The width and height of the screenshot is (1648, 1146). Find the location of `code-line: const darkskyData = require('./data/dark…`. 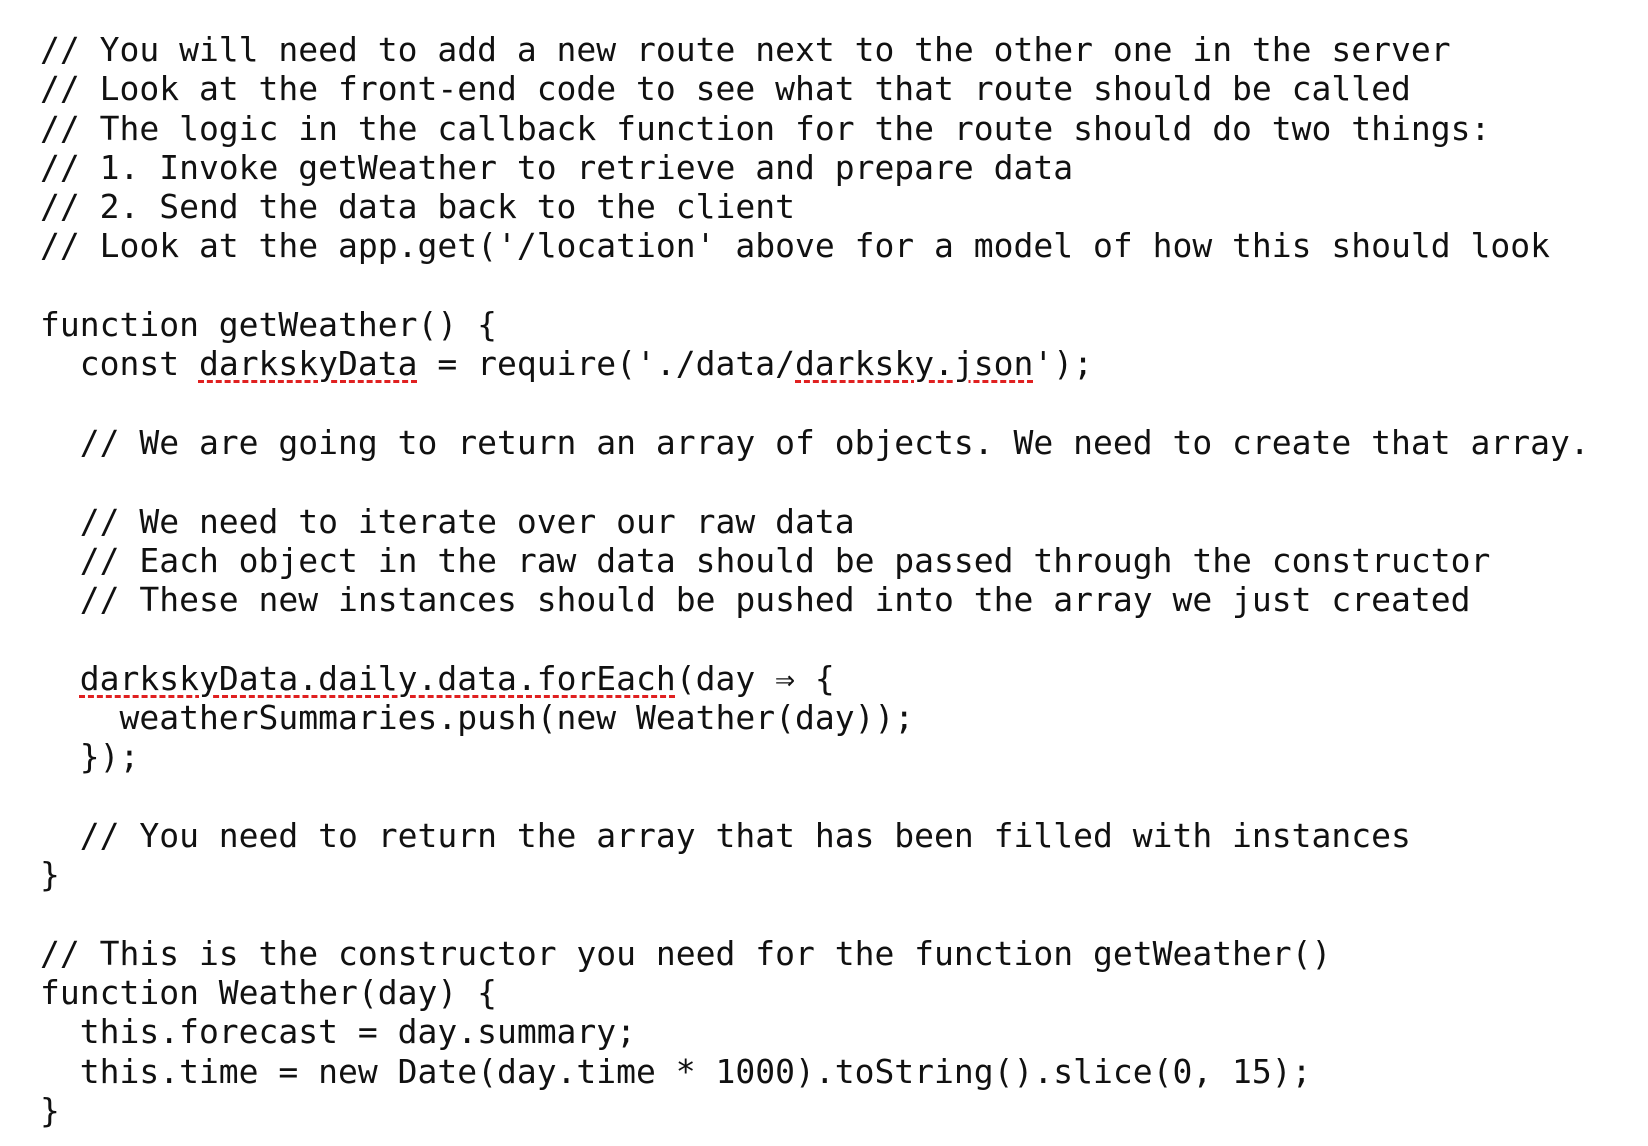

code-line: const darkskyData = require('./data/dark… is located at coordinates (840, 363).